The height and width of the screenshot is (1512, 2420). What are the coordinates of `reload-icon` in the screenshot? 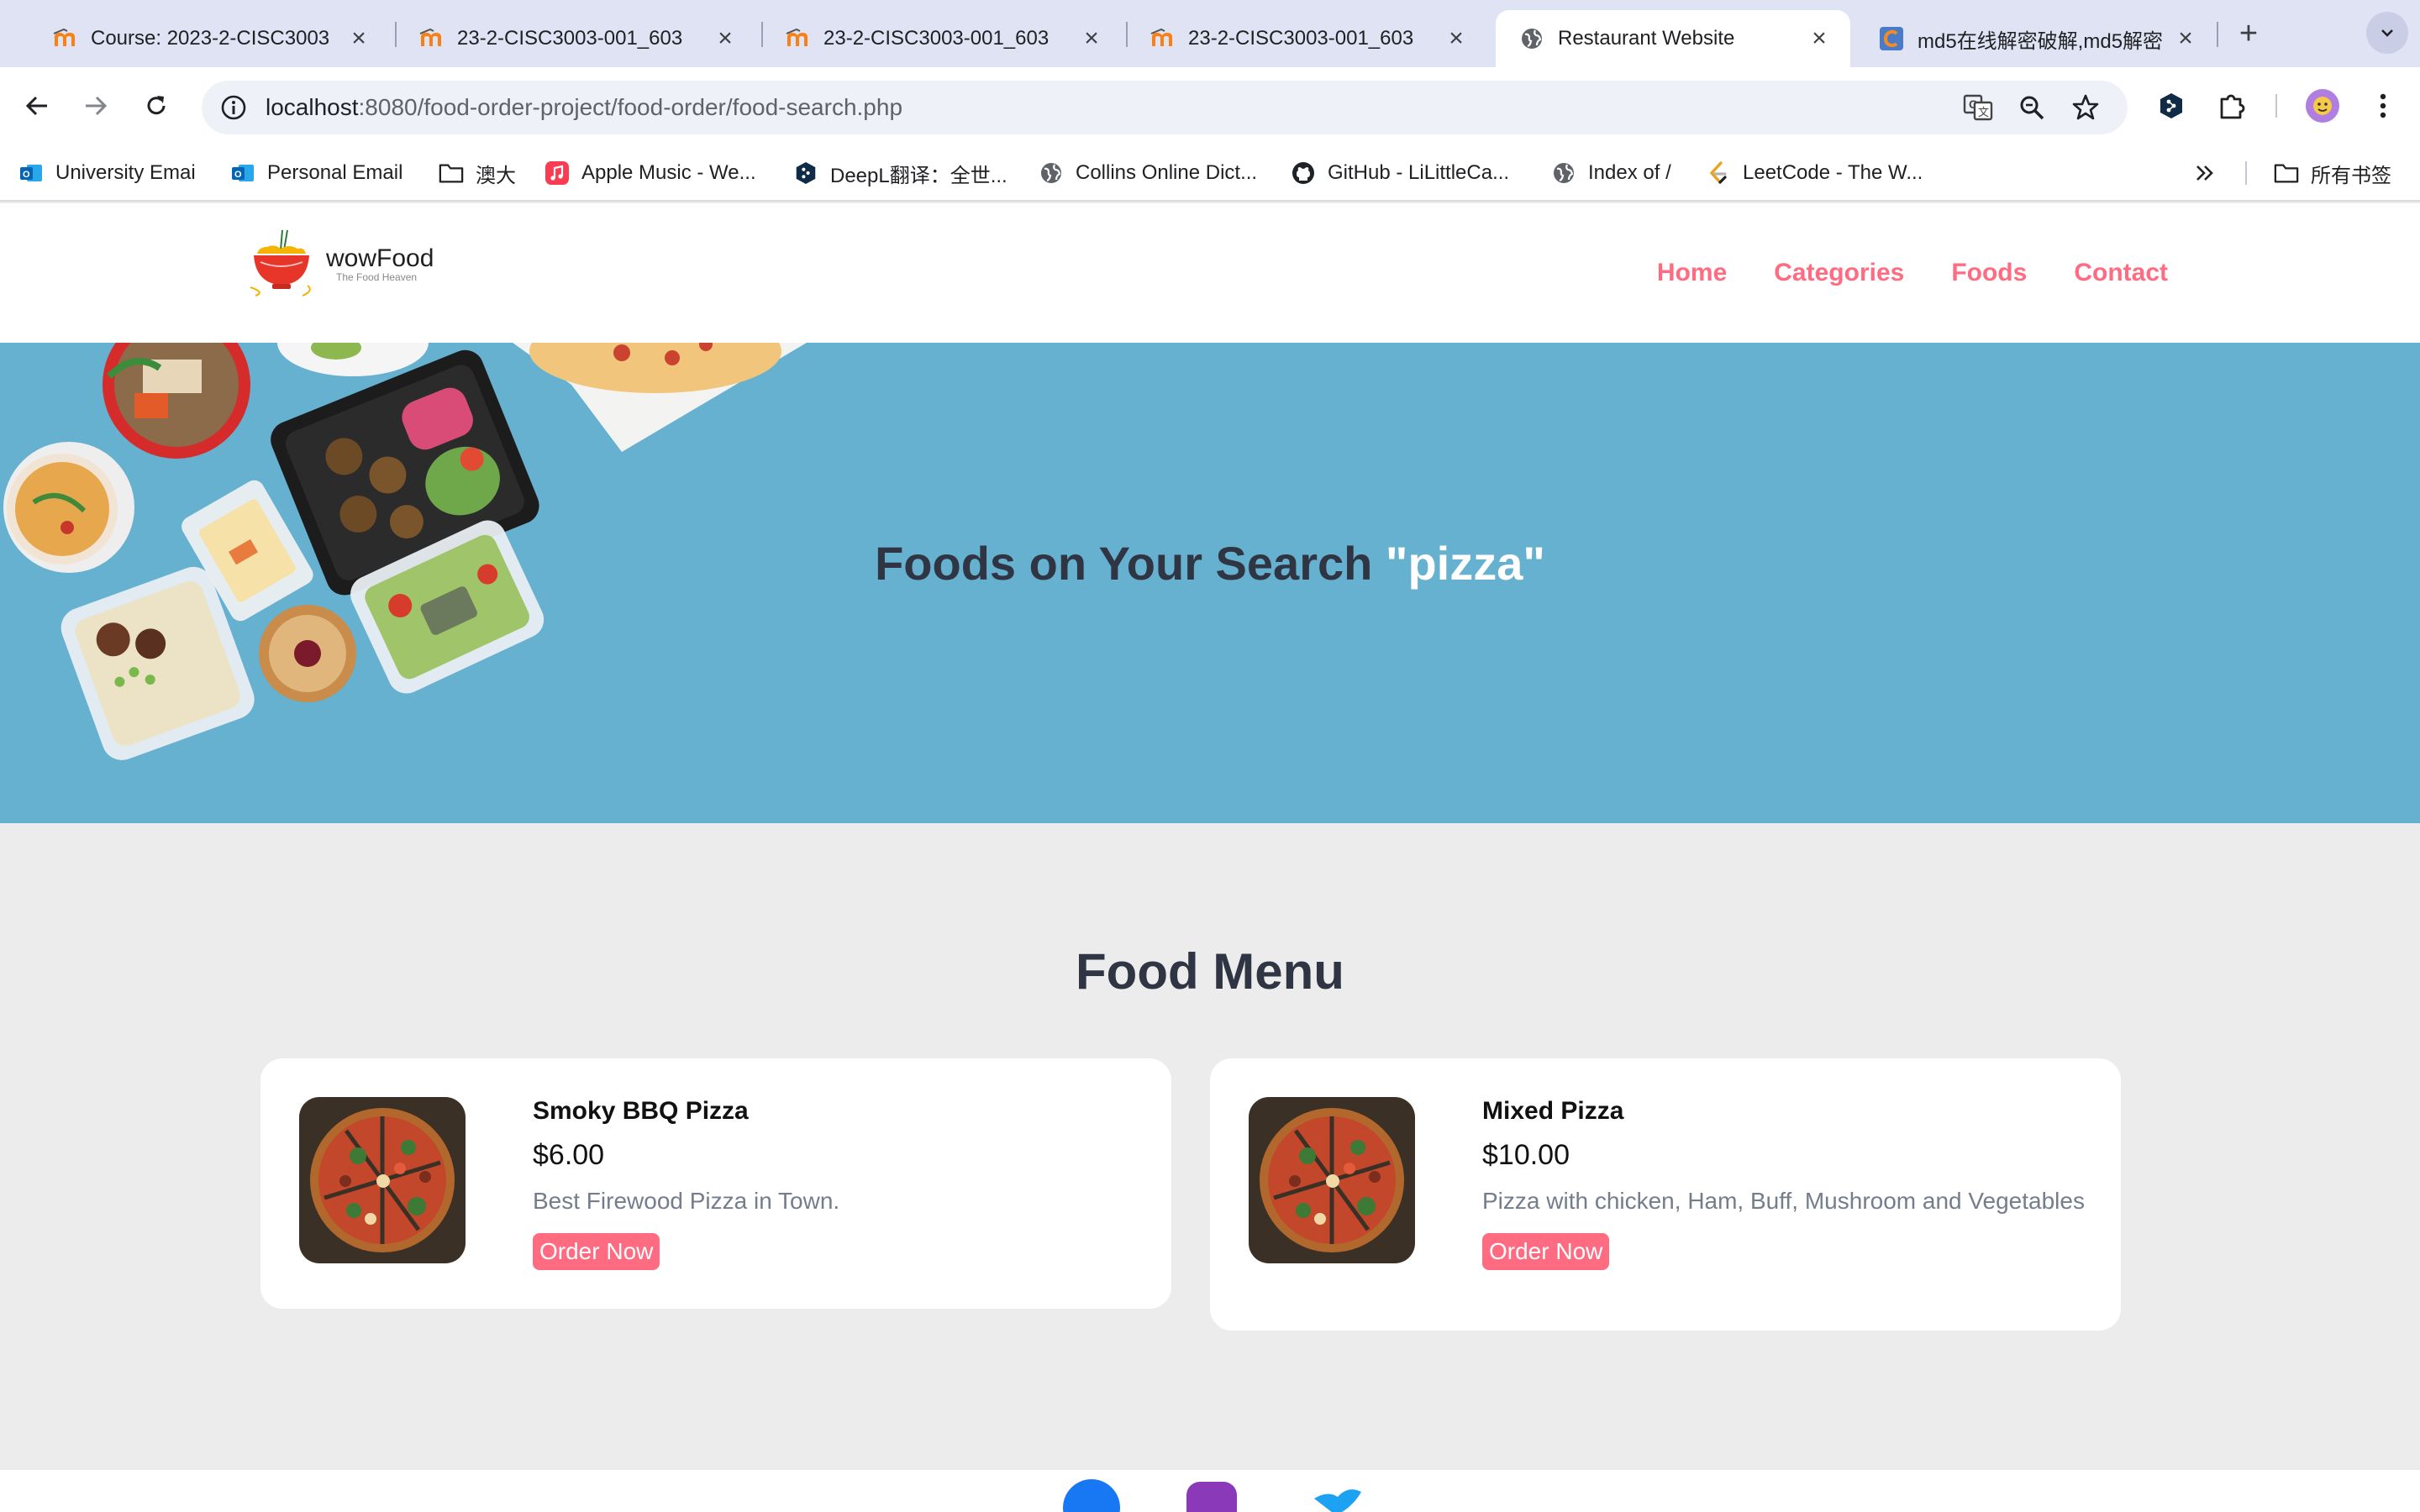 It's located at (157, 105).